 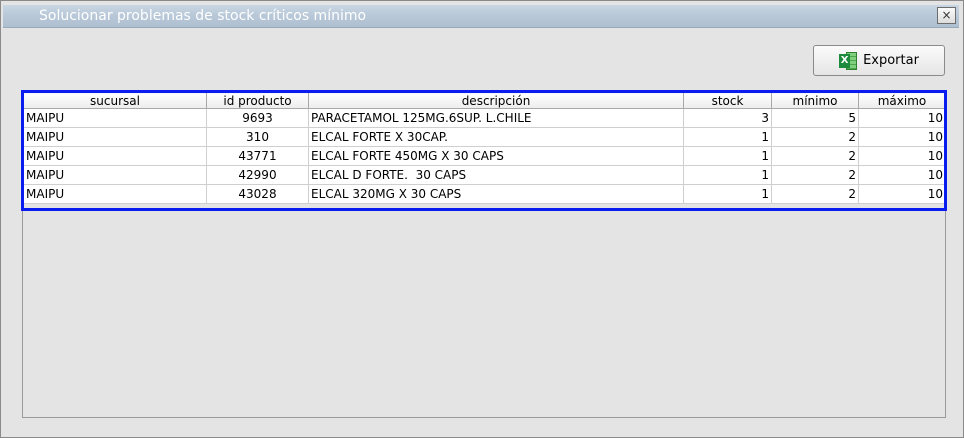 I want to click on cell-id-producto: 42990, so click(x=257, y=175).